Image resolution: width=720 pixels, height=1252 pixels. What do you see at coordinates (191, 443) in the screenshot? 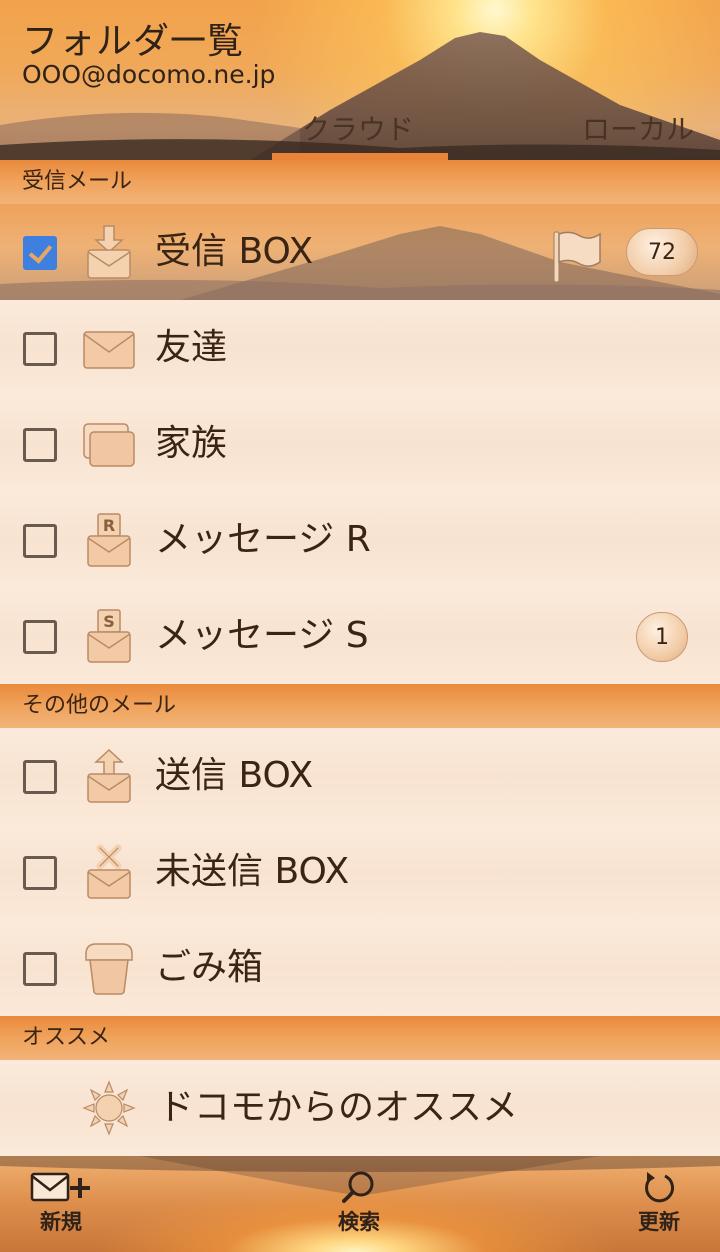
I see `folder-label: 家族` at bounding box center [191, 443].